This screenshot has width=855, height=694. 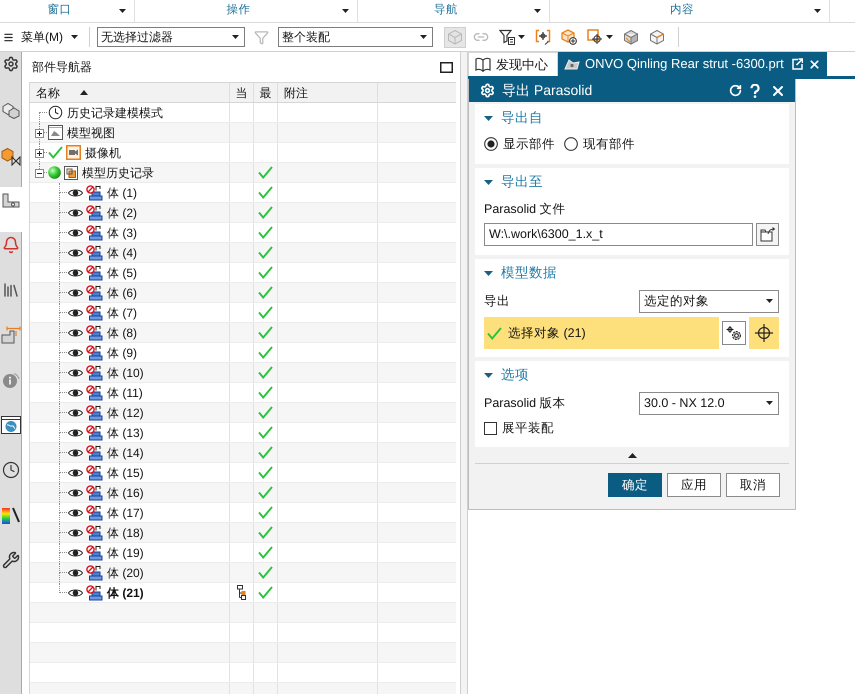 I want to click on book-icon, so click(x=483, y=64).